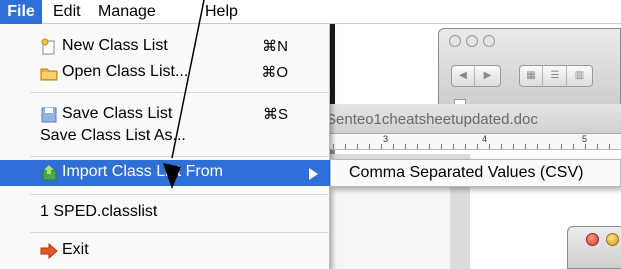 The width and height of the screenshot is (621, 269). Describe the element at coordinates (75, 249) in the screenshot. I see `menu-item-label: Exit` at that location.